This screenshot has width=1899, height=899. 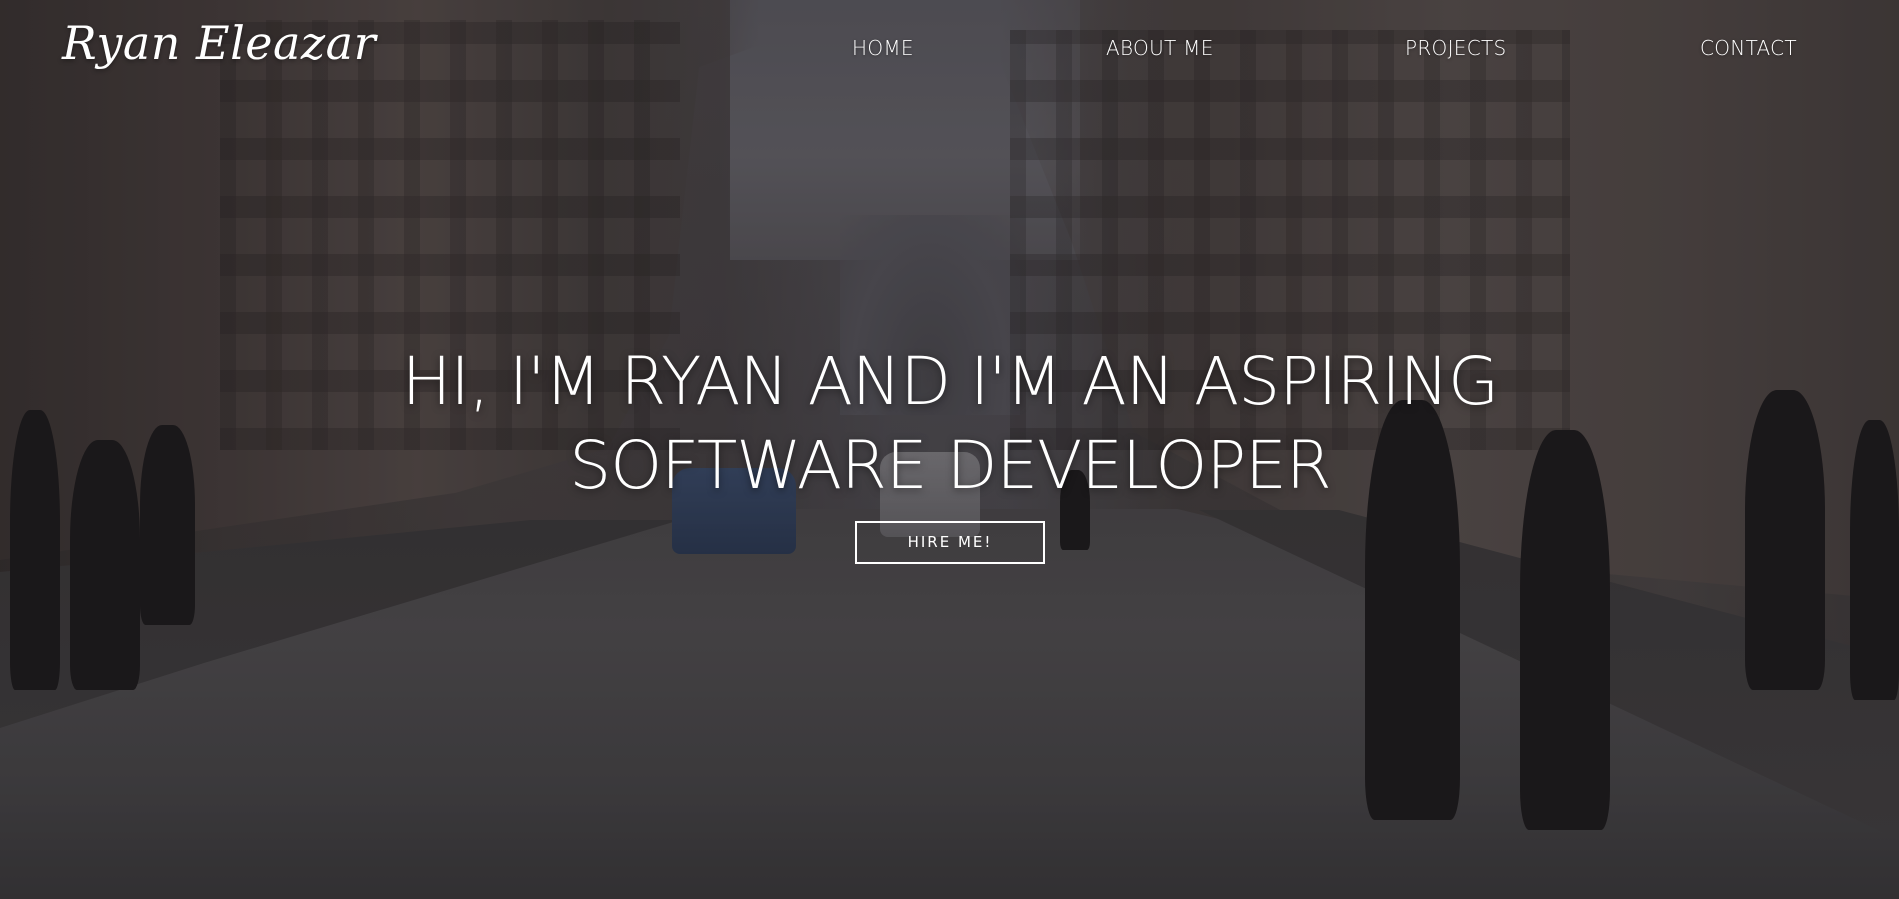 I want to click on hire-me-button: HIRE ME!, so click(x=950, y=542).